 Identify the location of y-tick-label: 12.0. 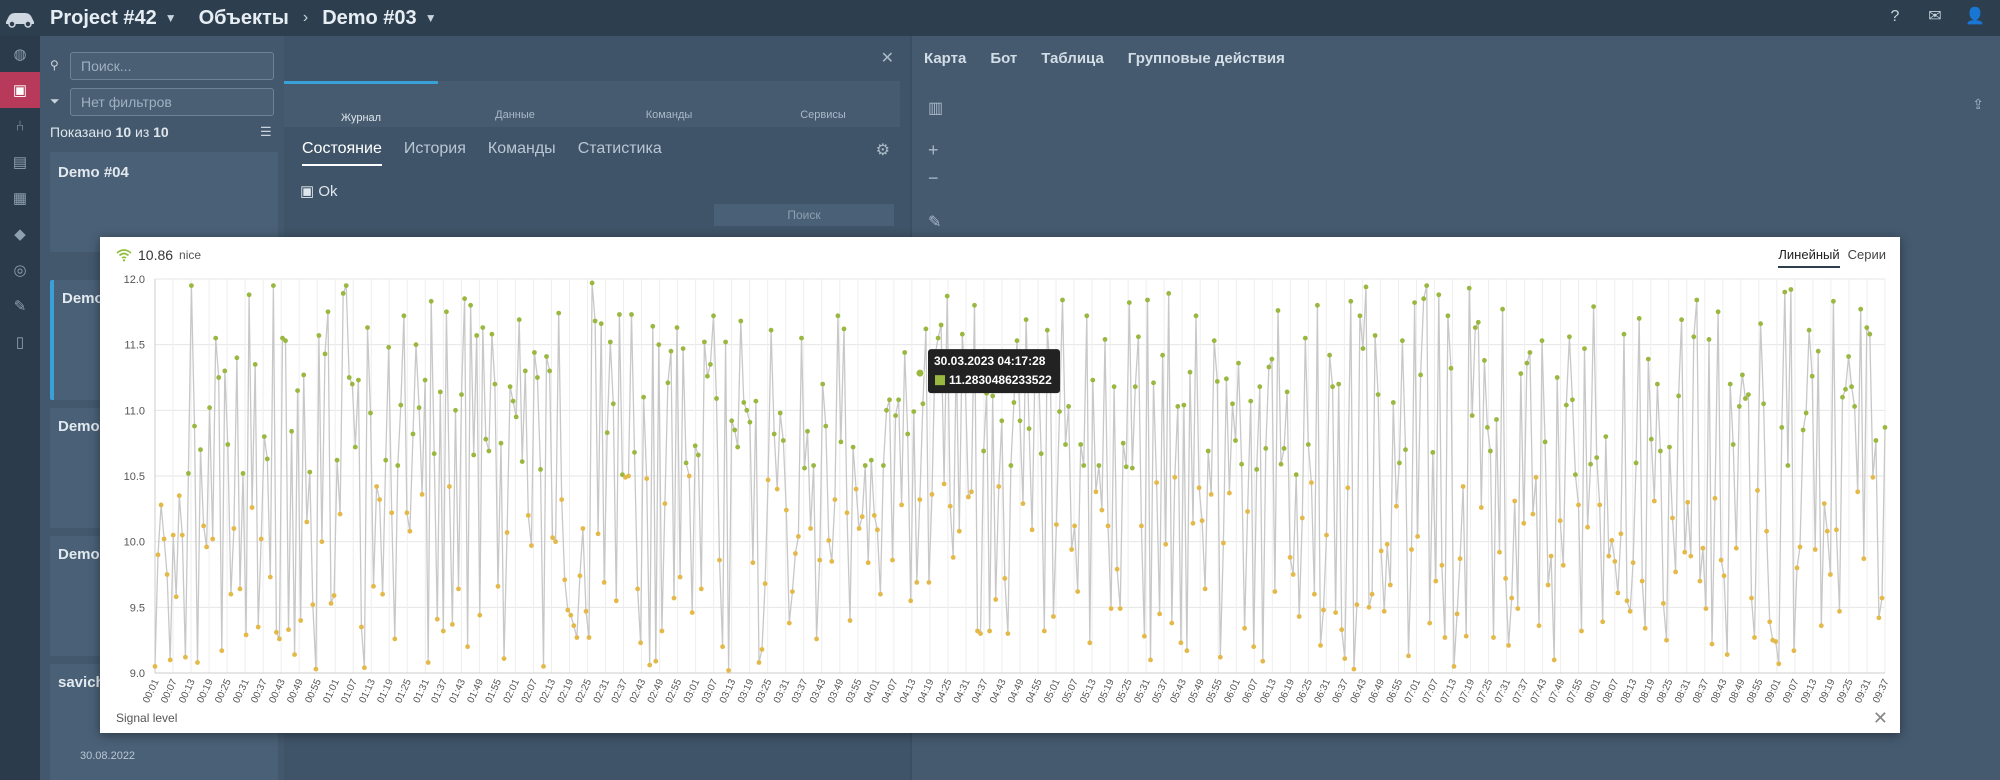
(134, 280).